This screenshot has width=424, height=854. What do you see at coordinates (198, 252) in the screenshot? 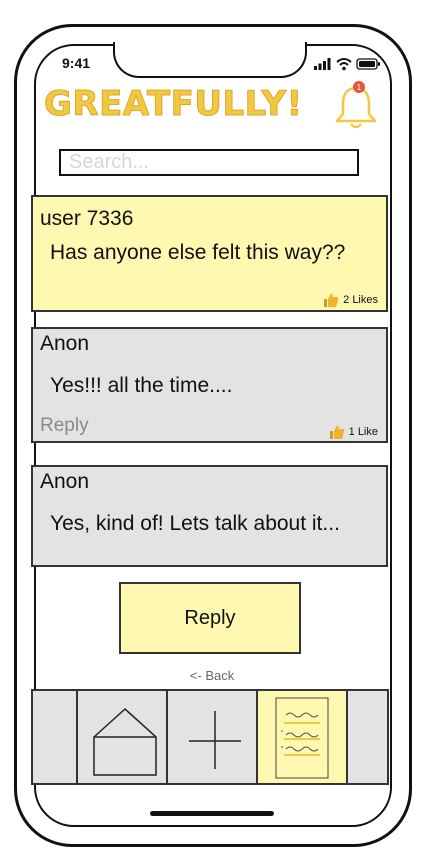
I see `post-text: Has anyone else felt this way??` at bounding box center [198, 252].